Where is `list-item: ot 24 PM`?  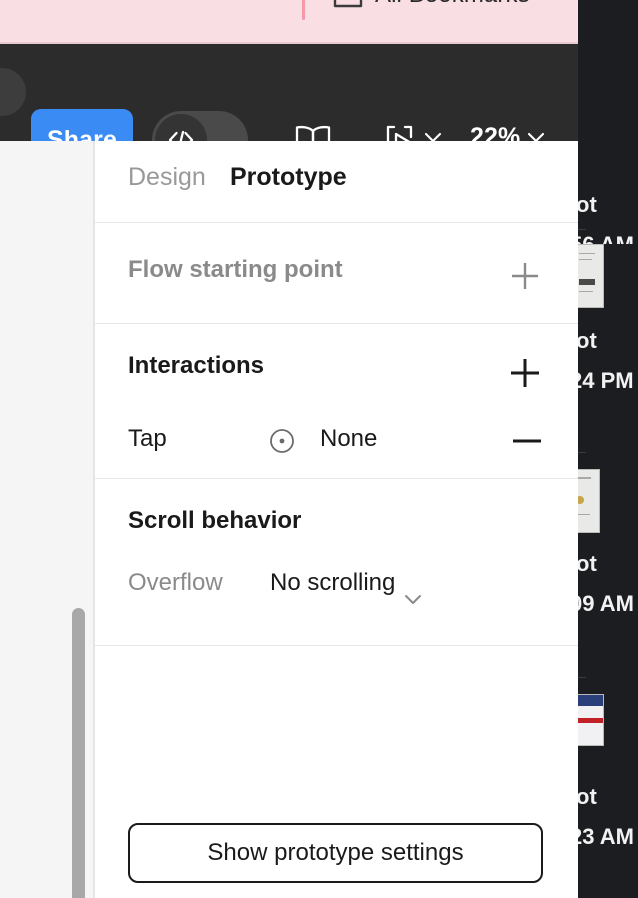 list-item: ot 24 PM is located at coordinates (608, 310).